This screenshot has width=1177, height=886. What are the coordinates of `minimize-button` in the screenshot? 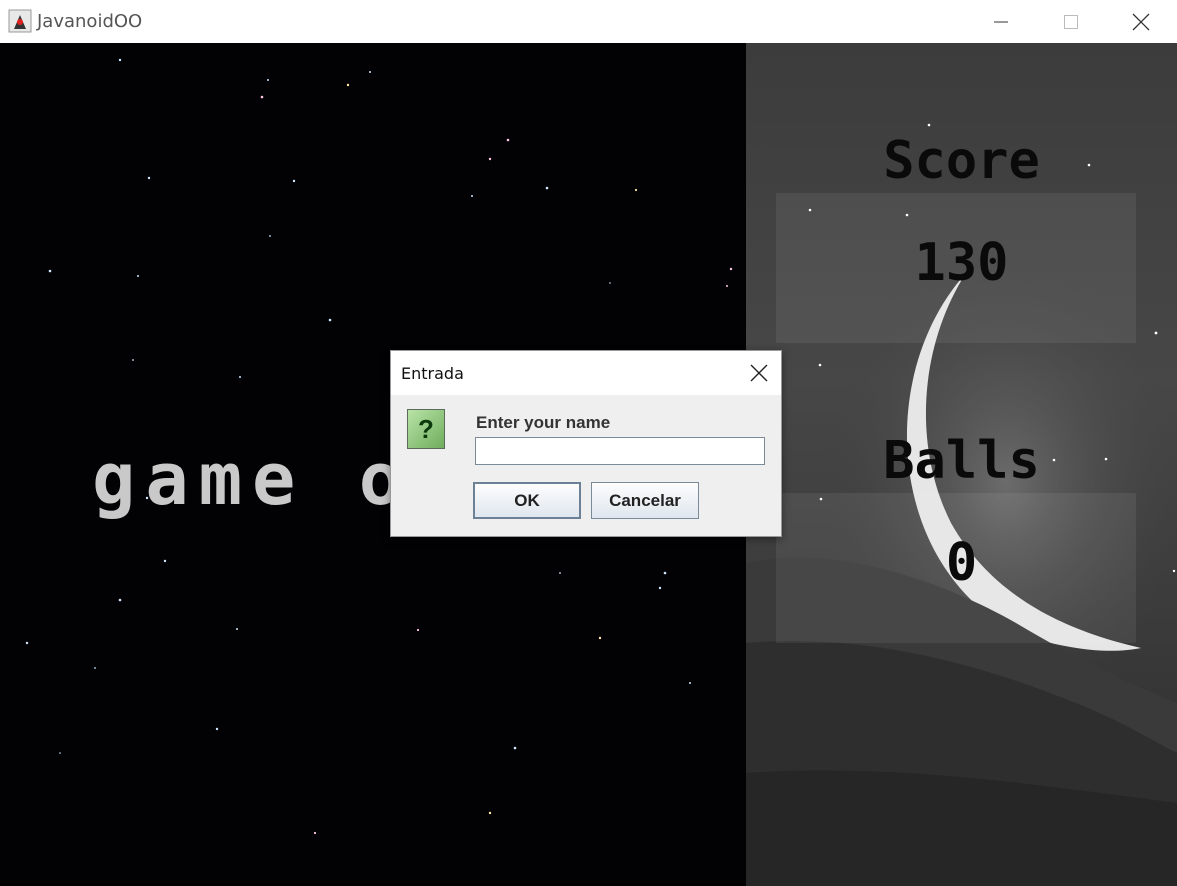 It's located at (1001, 21).